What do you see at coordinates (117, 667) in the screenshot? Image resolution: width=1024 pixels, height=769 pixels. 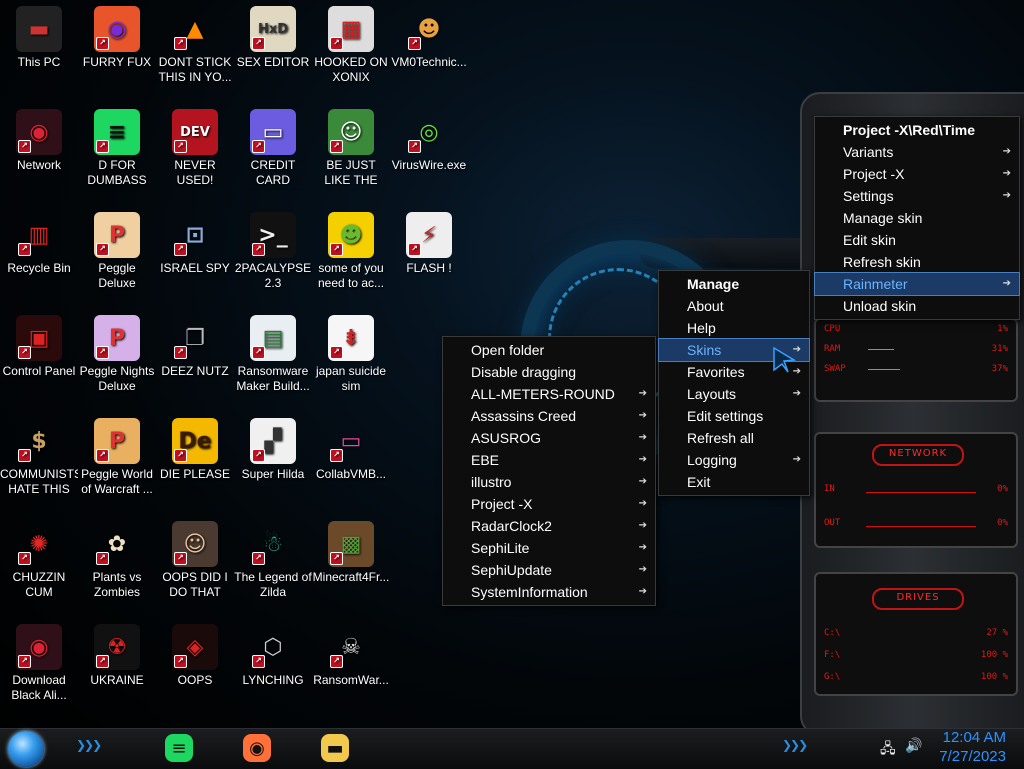 I see `desktop-icon: ☢ ↗ UKRAINE` at bounding box center [117, 667].